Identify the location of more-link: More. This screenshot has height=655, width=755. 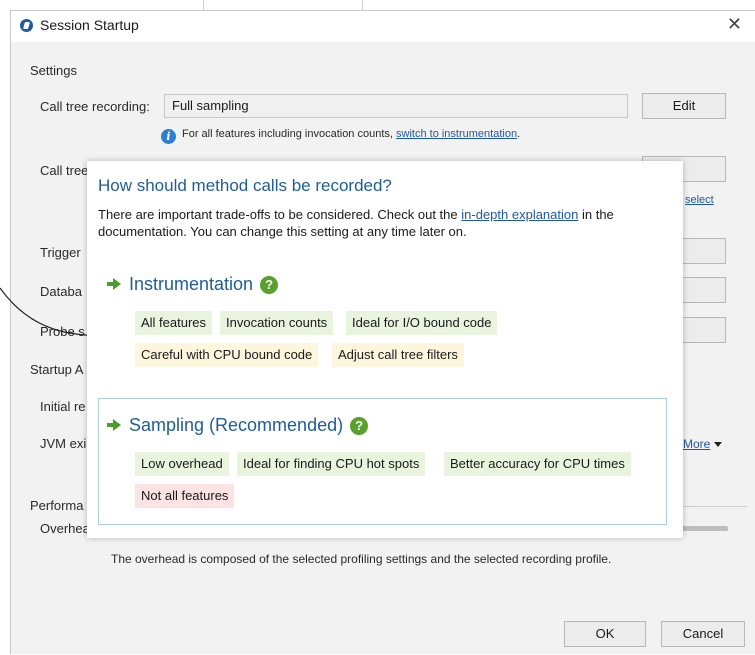
(703, 444).